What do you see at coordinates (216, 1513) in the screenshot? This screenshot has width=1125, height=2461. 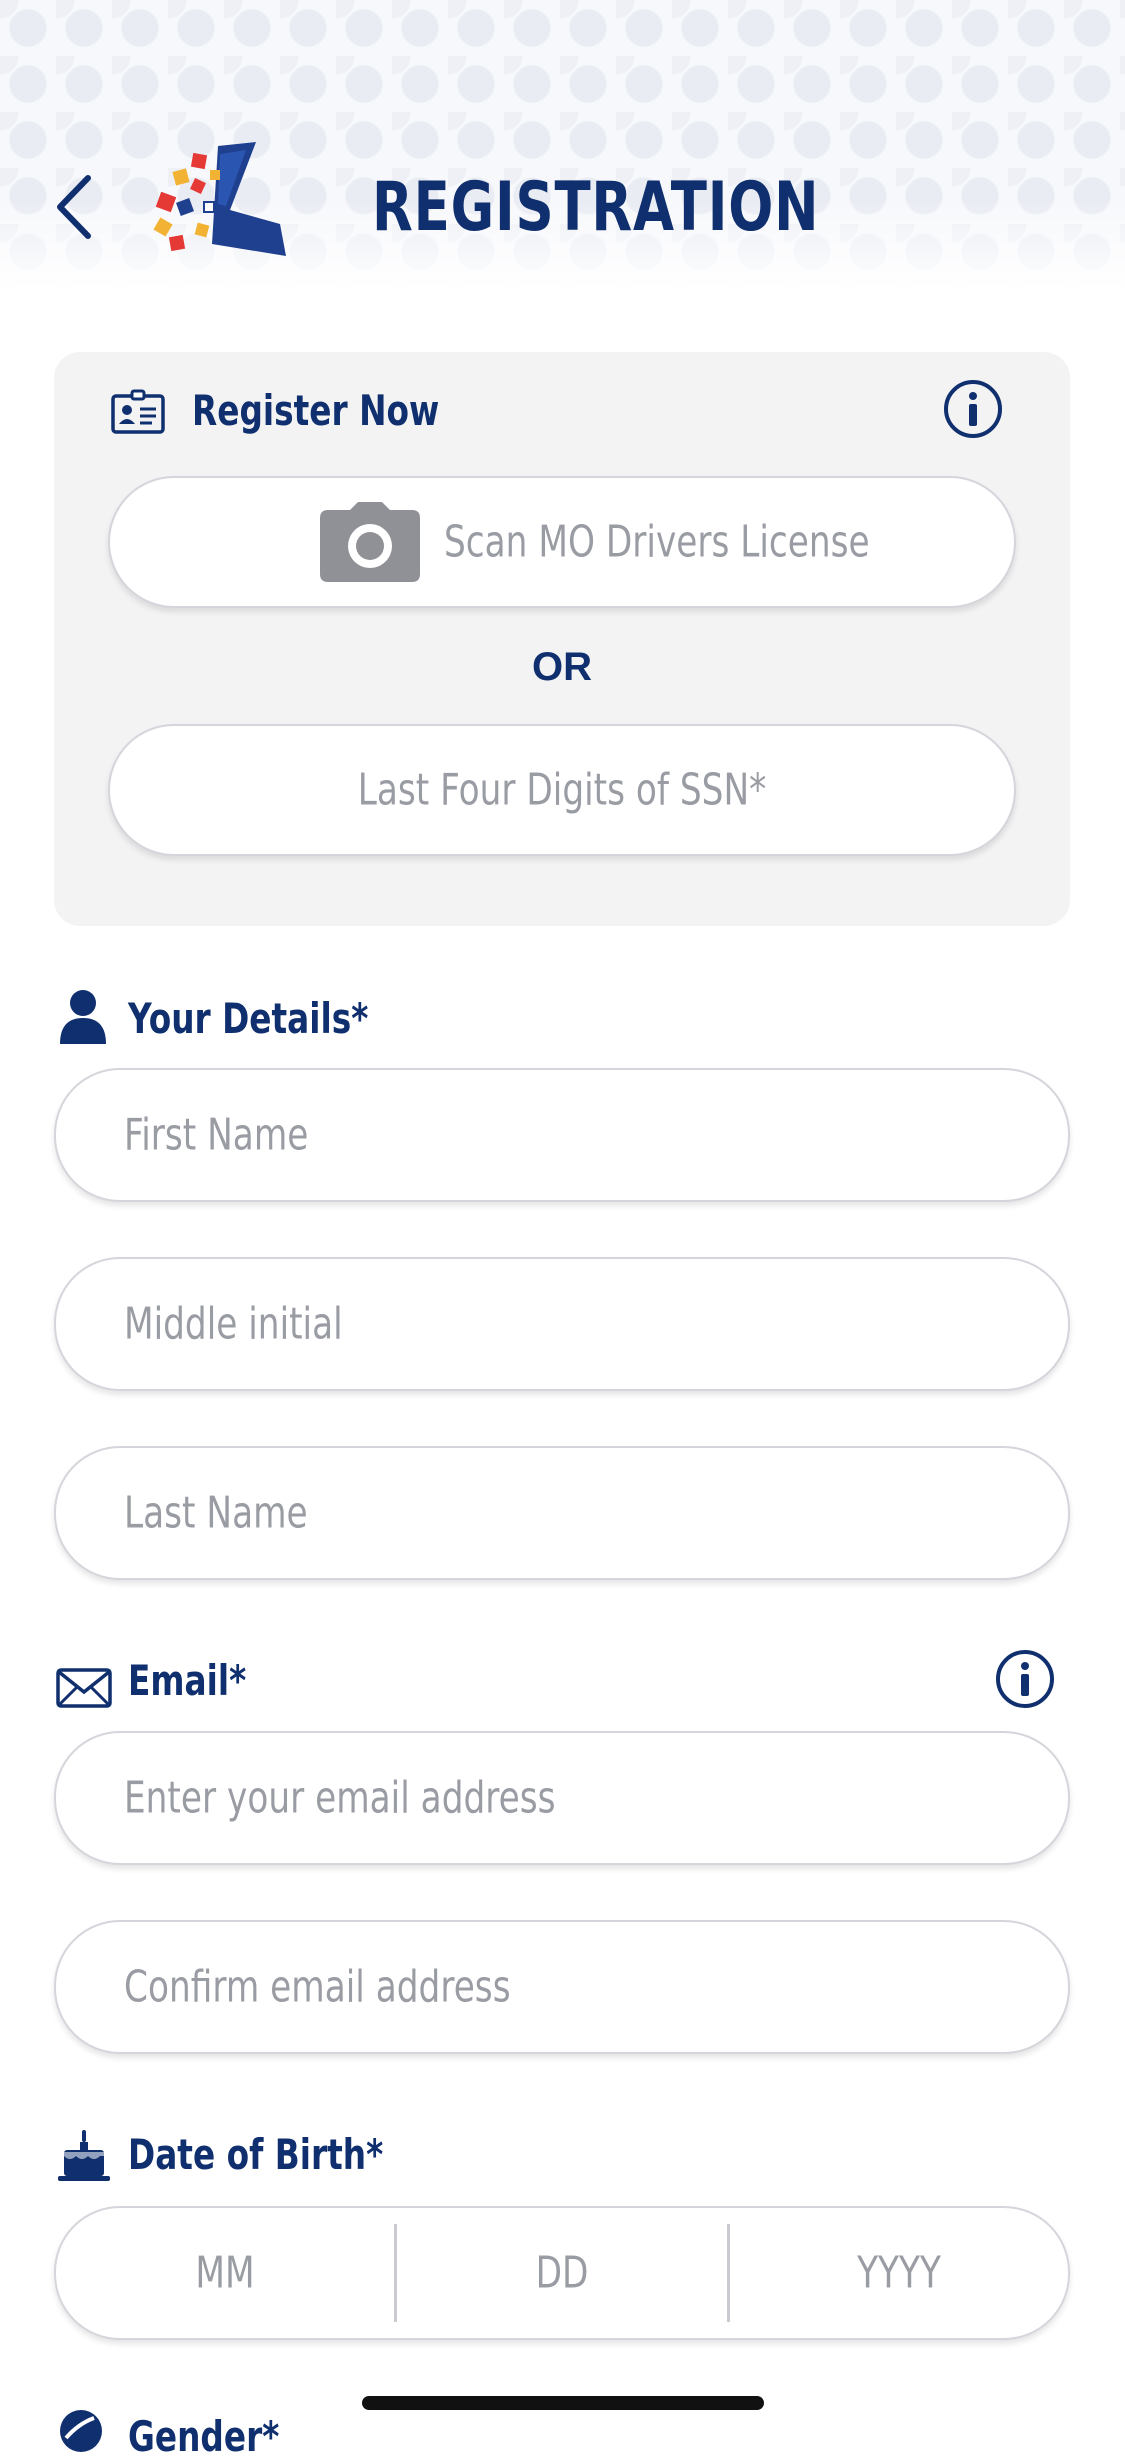 I see `last-name-placeholder: Last Name` at bounding box center [216, 1513].